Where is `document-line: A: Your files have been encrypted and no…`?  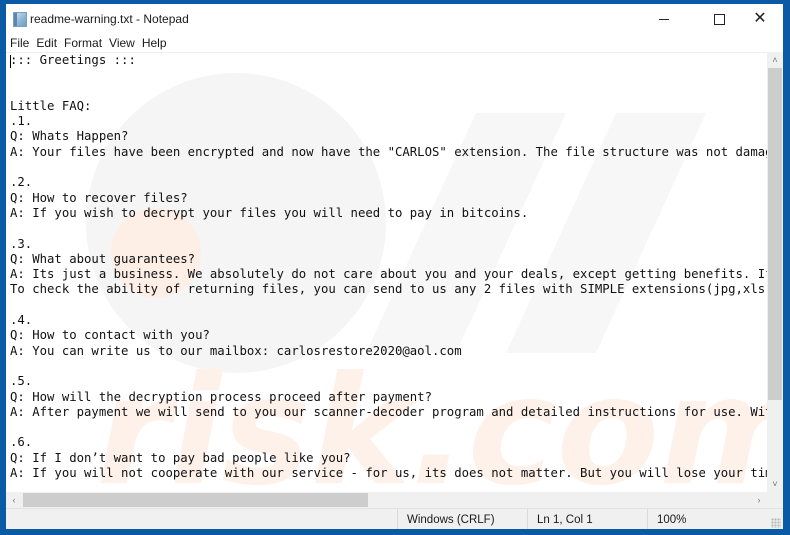
document-line: A: Your files have been encrypted and no… is located at coordinates (388, 151).